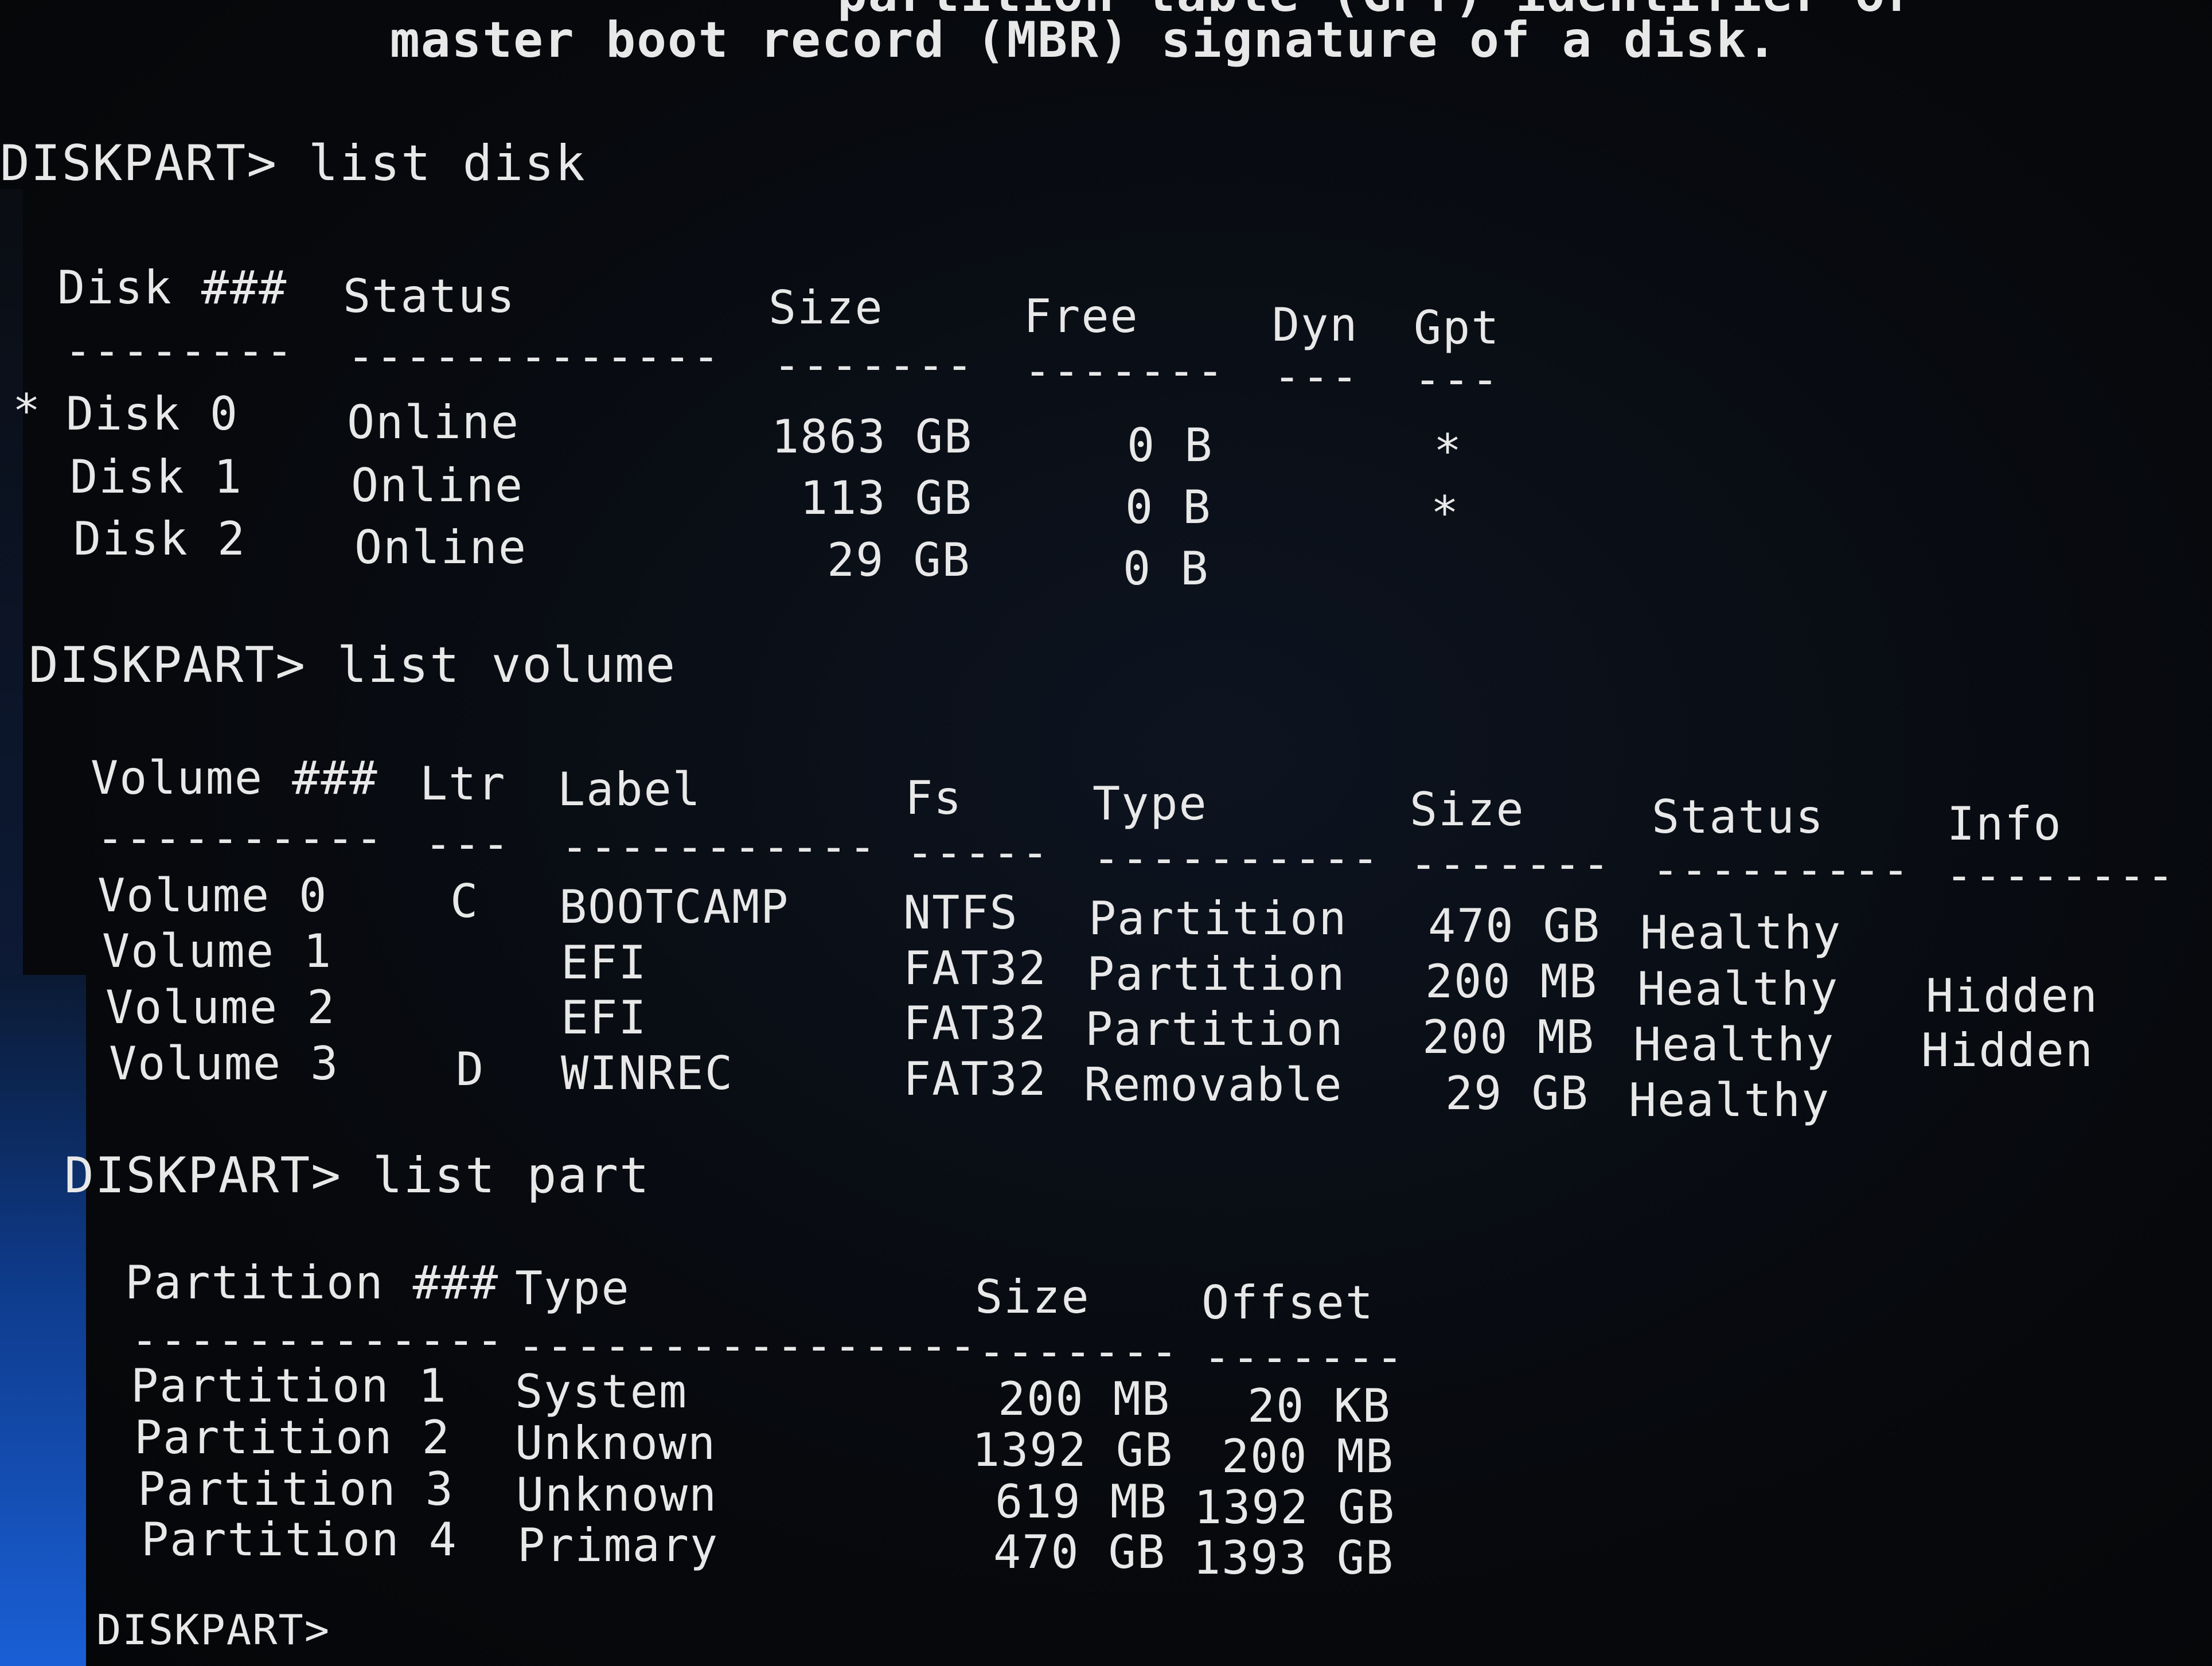 The image size is (2212, 1666). I want to click on prompt-list-volume: DISKPART> list volume, so click(353, 665).